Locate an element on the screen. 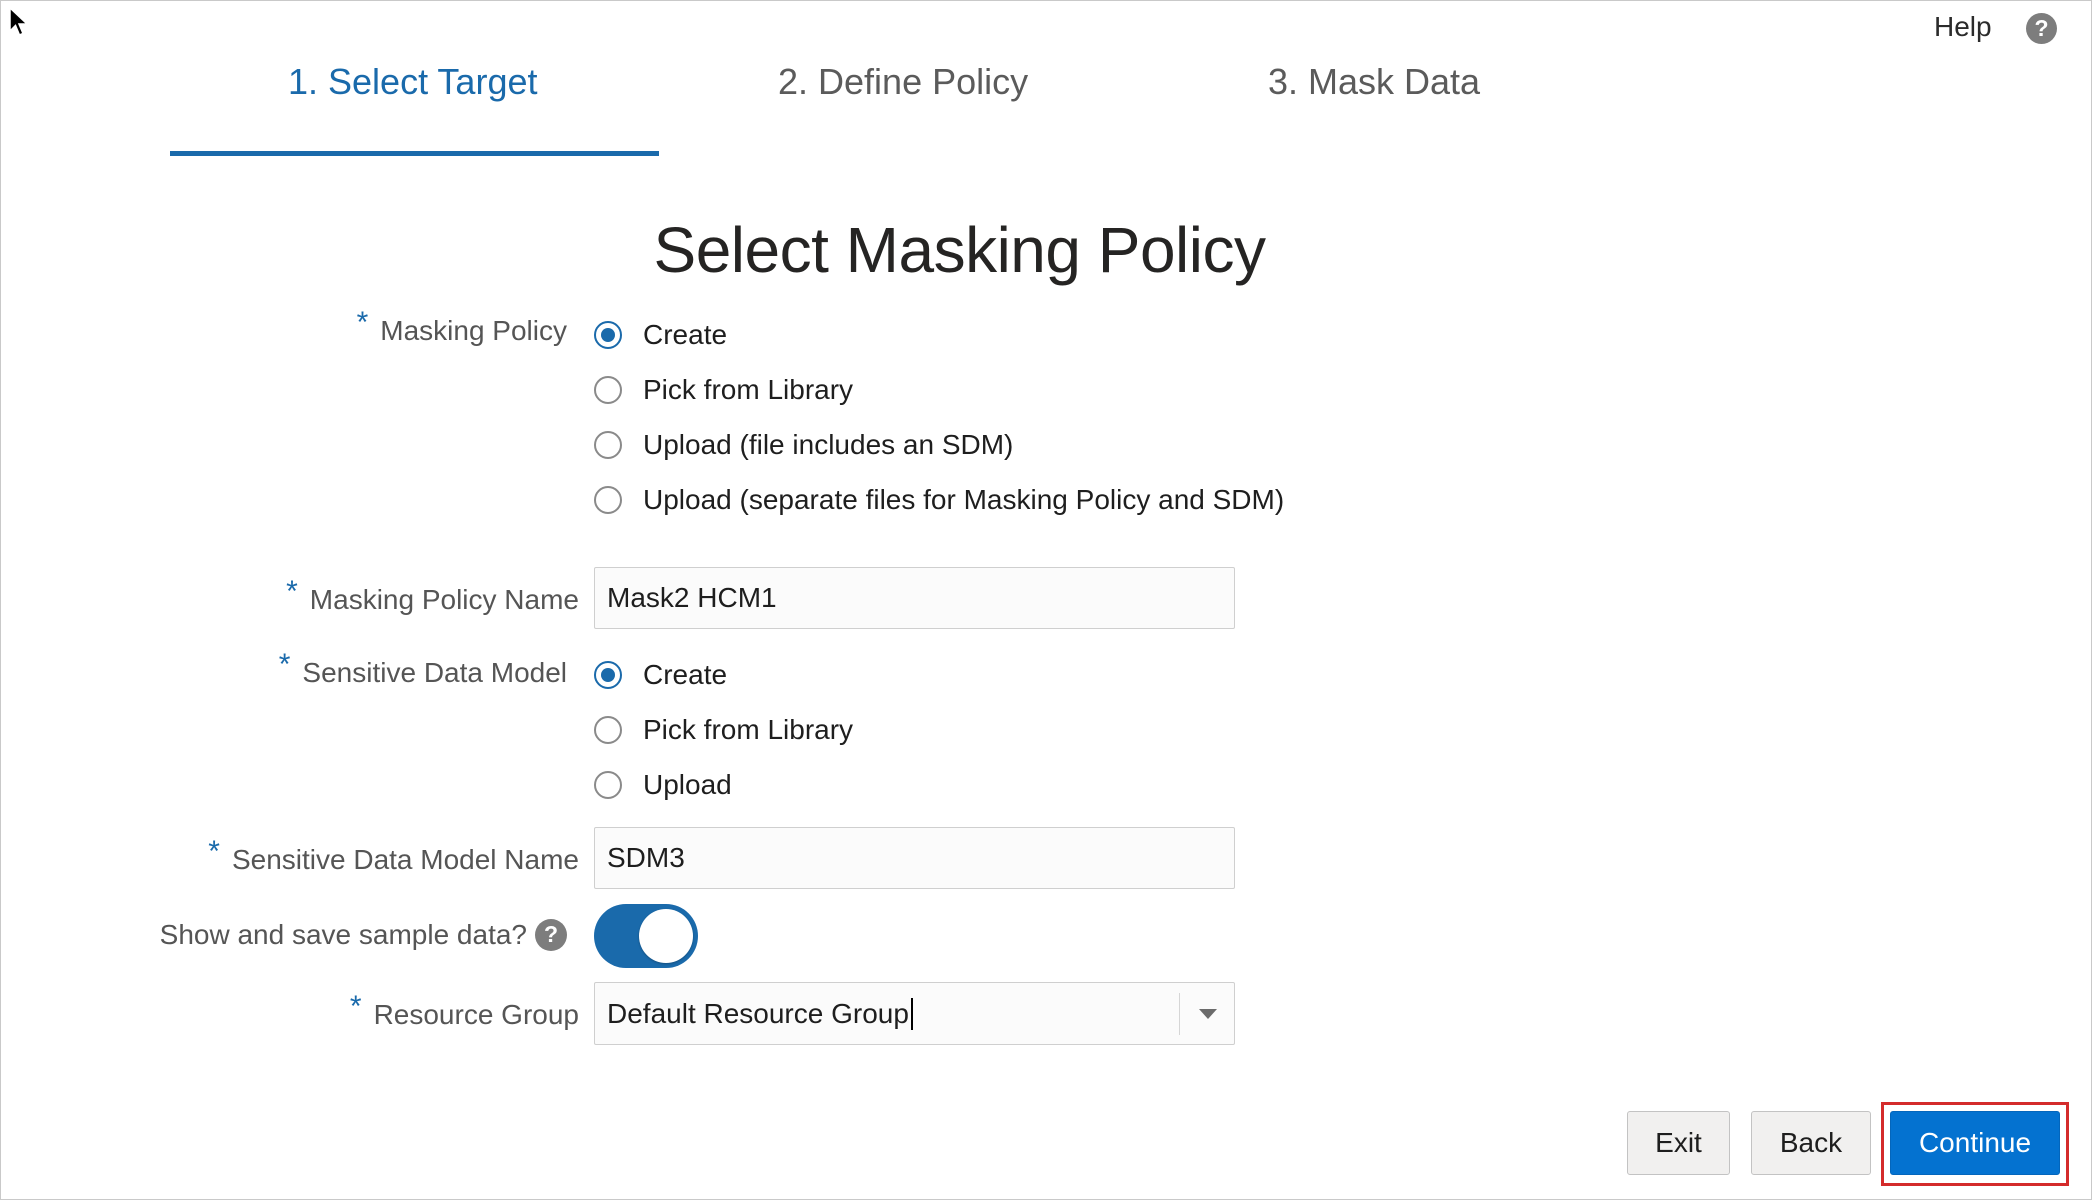  masking-policy-name-input is located at coordinates (914, 598).